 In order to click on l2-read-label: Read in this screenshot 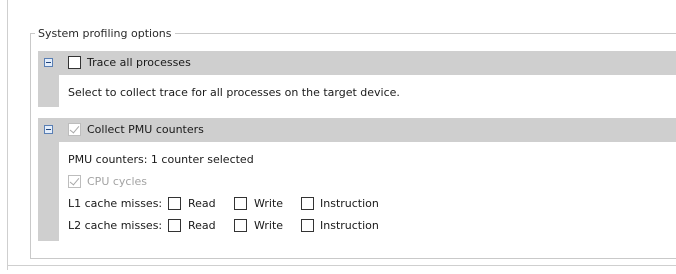, I will do `click(202, 225)`.